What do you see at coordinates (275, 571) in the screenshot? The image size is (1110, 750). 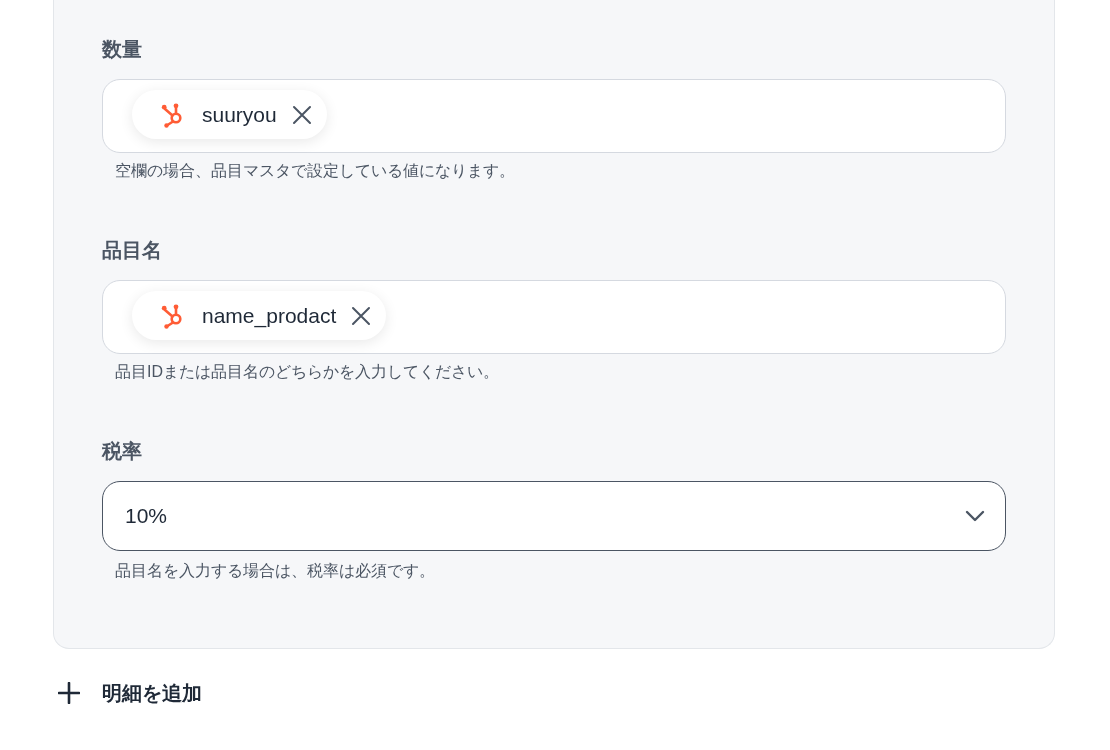 I see `field-hint: 品目名を入力する場合は、税率は必須です。` at bounding box center [275, 571].